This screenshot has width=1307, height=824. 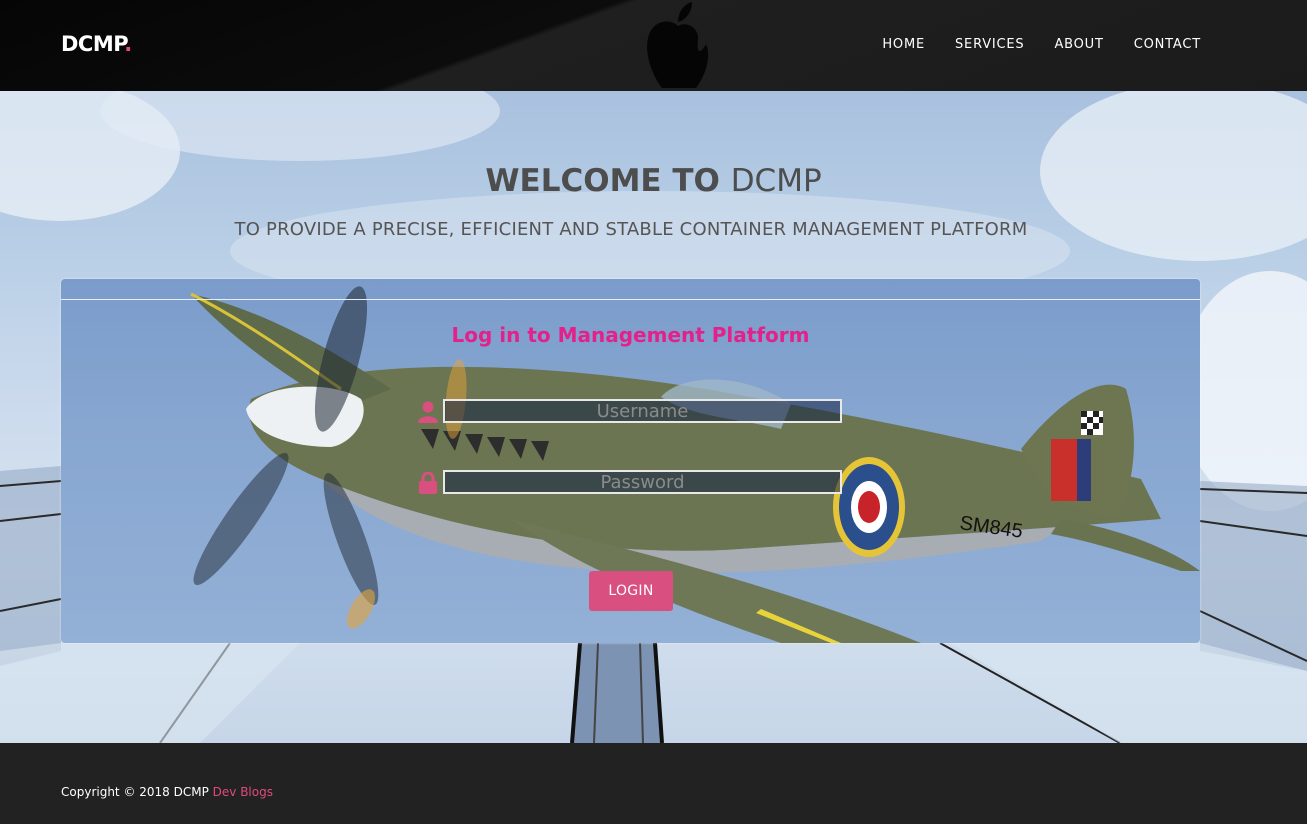 What do you see at coordinates (642, 482) in the screenshot?
I see `password-input` at bounding box center [642, 482].